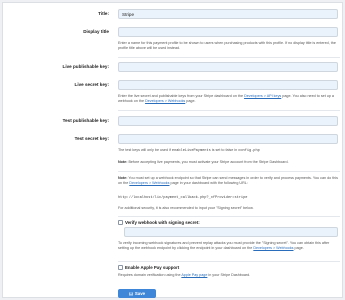 This screenshot has width=345, height=300. What do you see at coordinates (152, 267) in the screenshot?
I see `apple-pay-label: Enable Apple Pay support` at bounding box center [152, 267].